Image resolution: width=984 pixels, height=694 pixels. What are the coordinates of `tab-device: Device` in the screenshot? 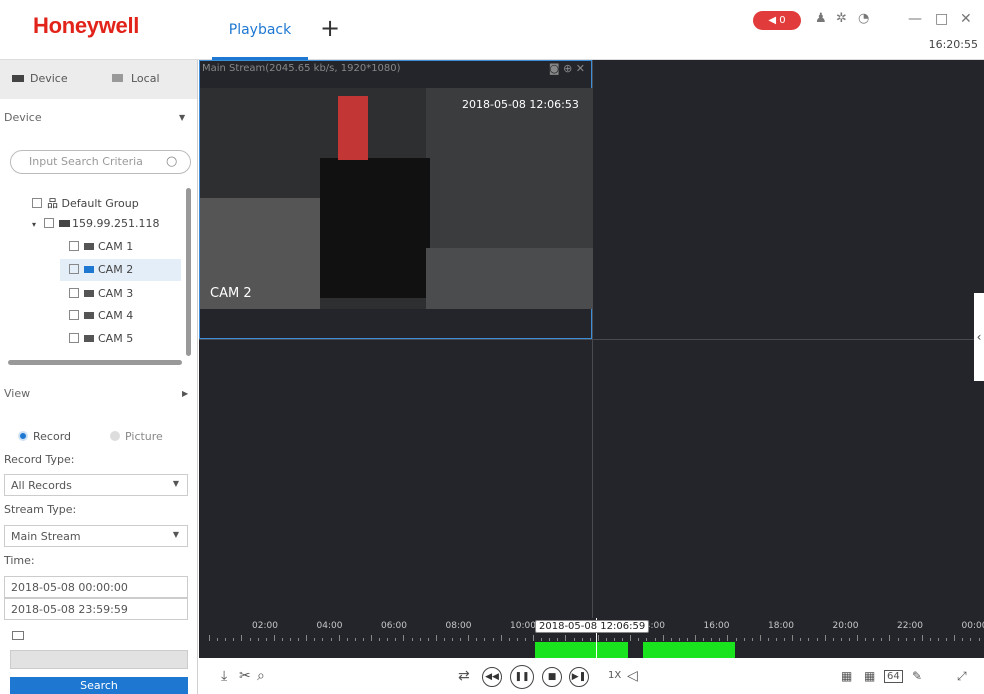 It's located at (40, 78).